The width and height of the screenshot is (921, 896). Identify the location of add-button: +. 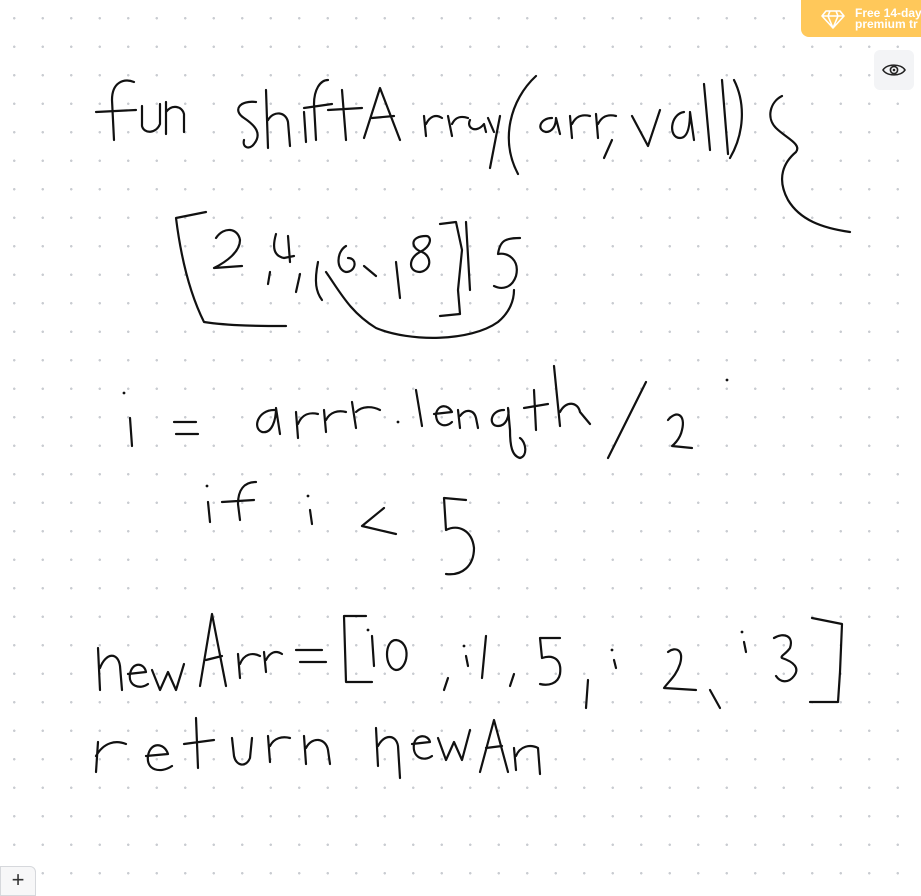
(18, 881).